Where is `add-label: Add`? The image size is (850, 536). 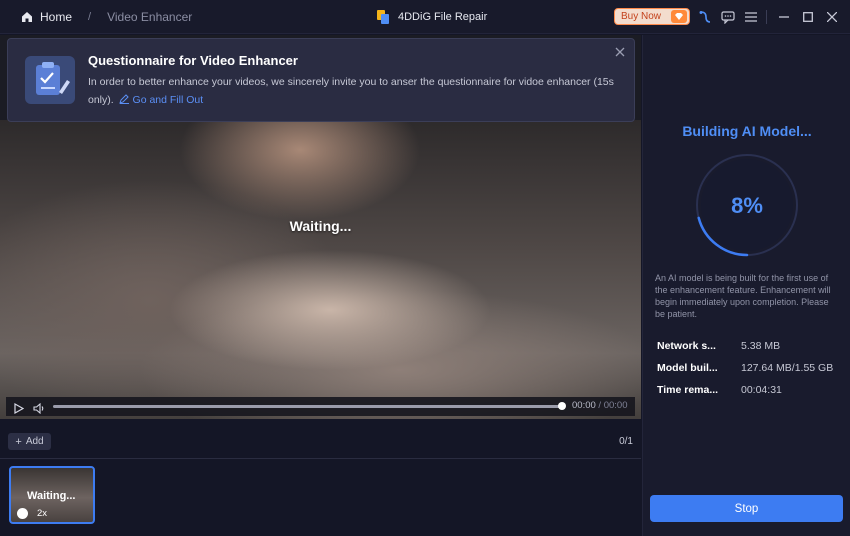
add-label: Add is located at coordinates (34, 441).